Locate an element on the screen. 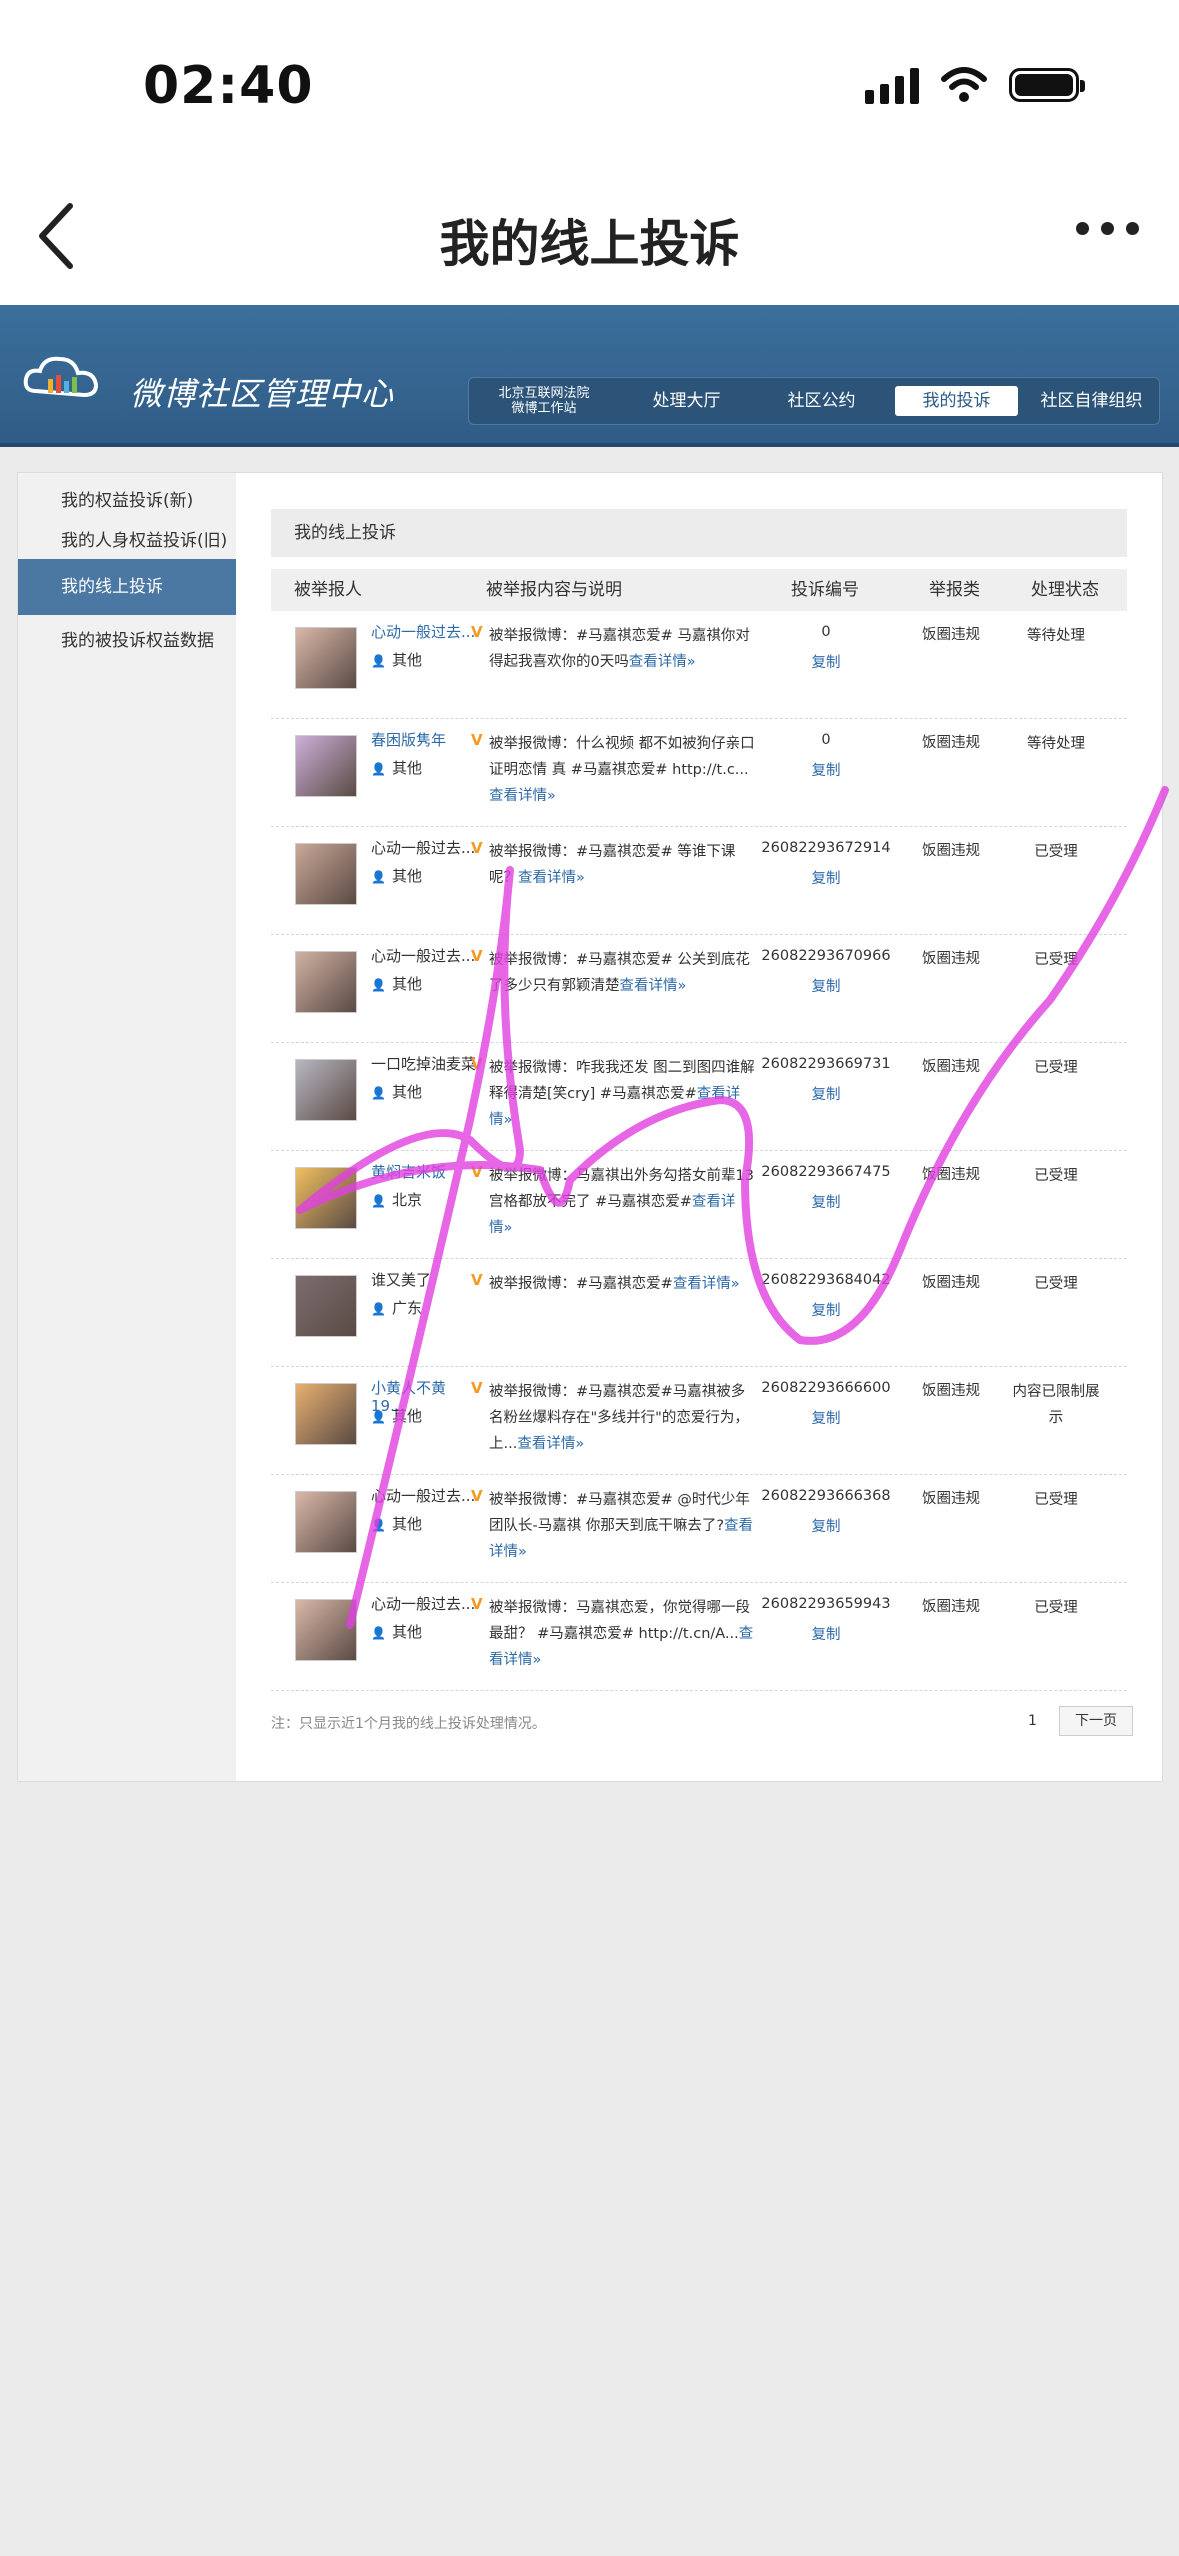 Image resolution: width=1179 pixels, height=2556 pixels. court-link: 北京互联网法院 微博工作站 is located at coordinates (544, 401).